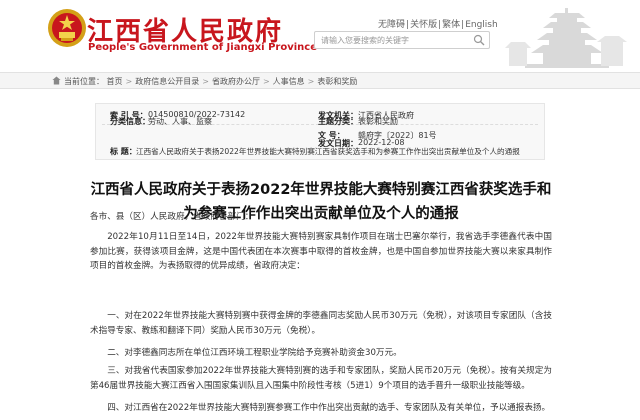 The image size is (640, 420). I want to click on breadcrumb-item-office: 省政府办公厅, so click(236, 81).